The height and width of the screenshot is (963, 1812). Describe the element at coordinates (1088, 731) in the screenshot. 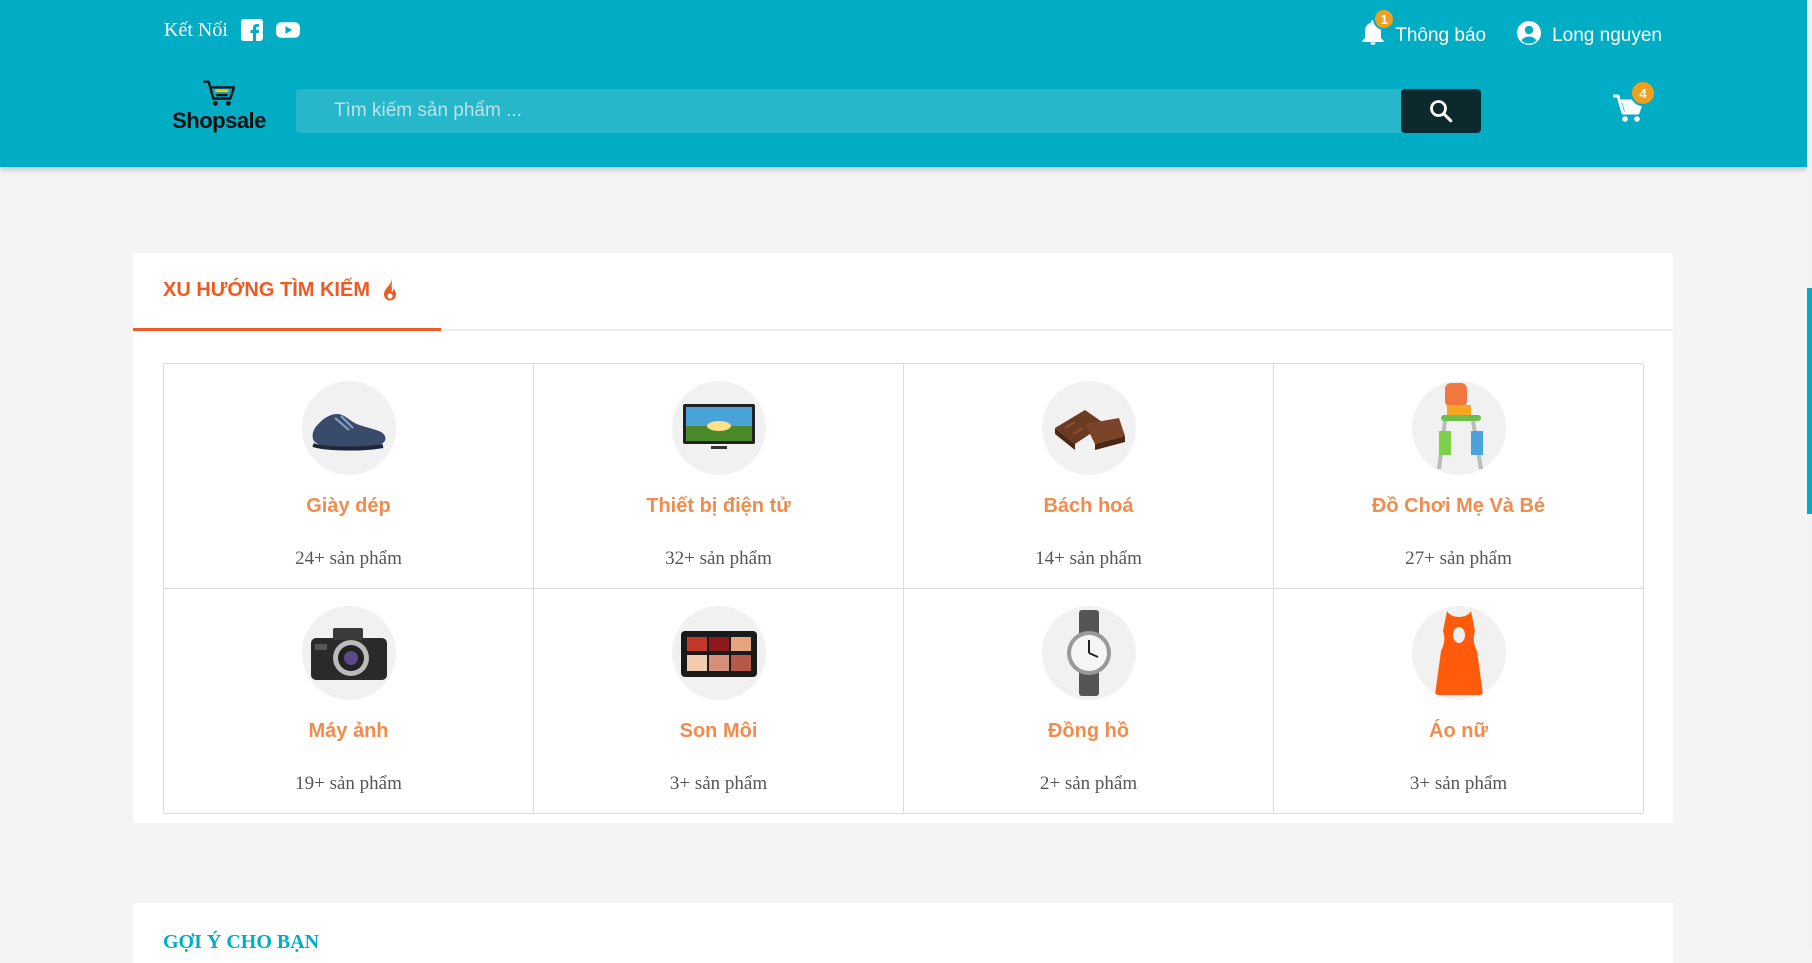

I see `category-name: Đồng hồ` at that location.